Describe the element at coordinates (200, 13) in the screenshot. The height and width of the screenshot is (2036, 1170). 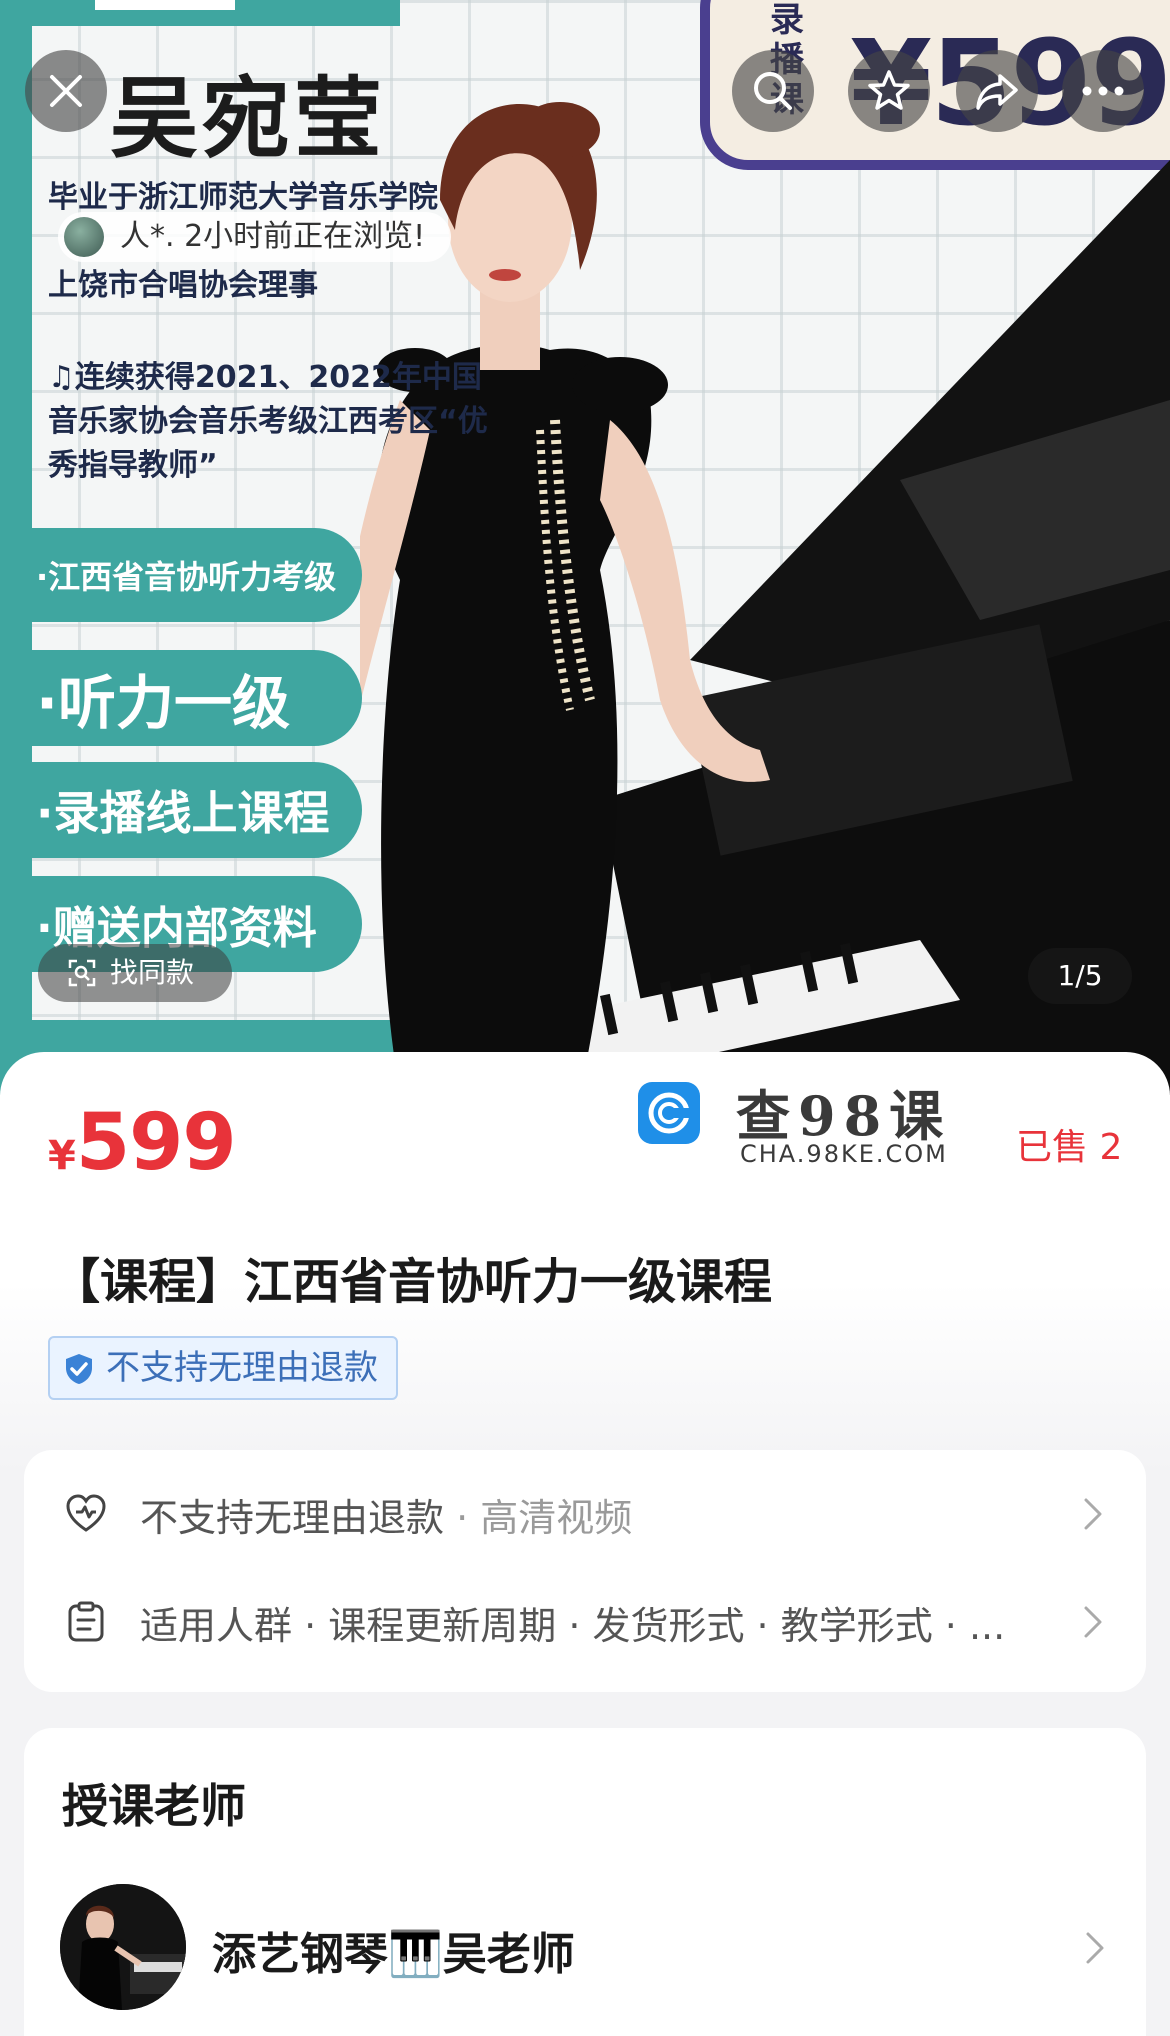
I see `banner-teal-top` at that location.